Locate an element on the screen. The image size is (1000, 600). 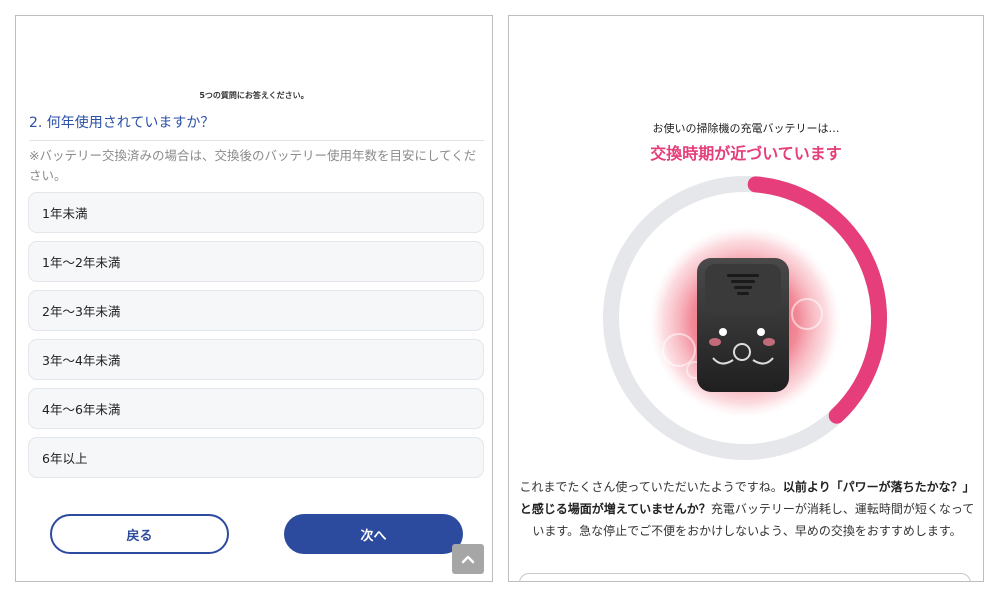
option-over-6-years: 6年以上 is located at coordinates (256, 457).